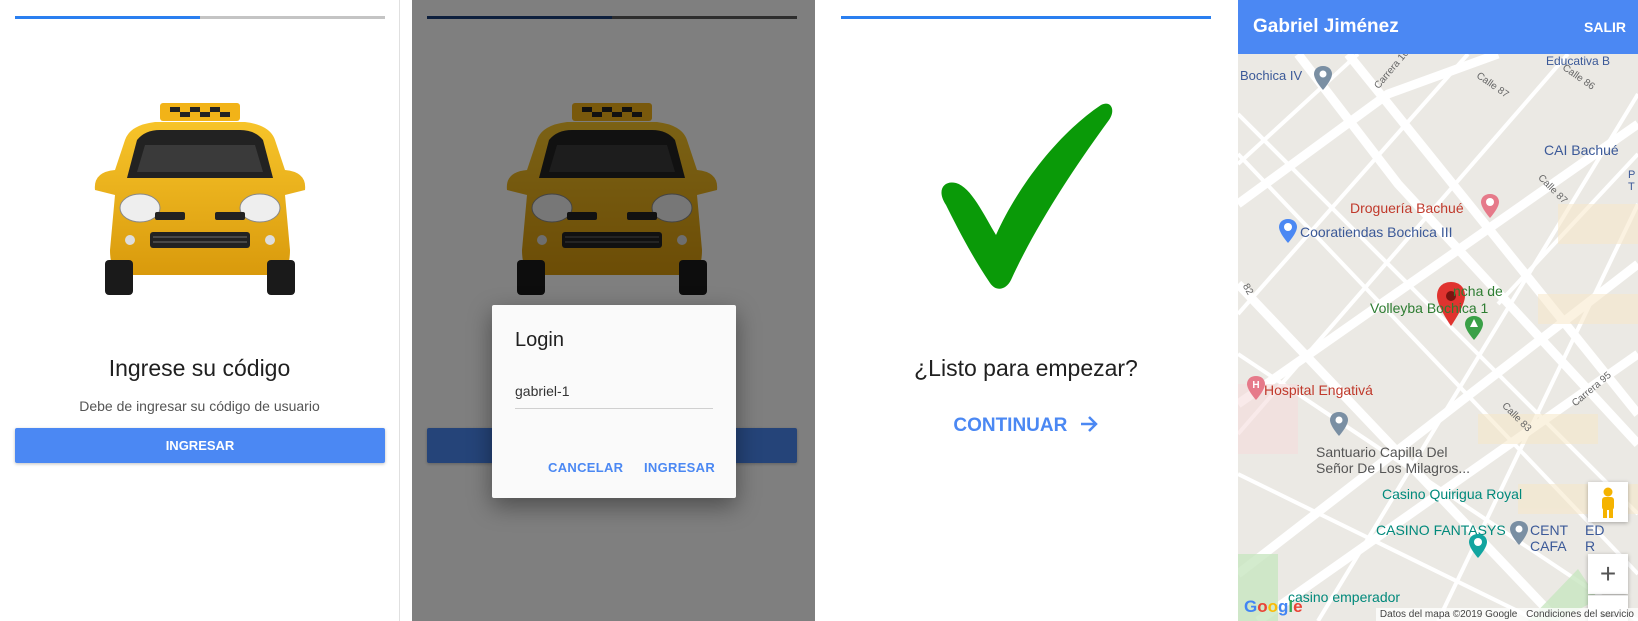 The width and height of the screenshot is (1638, 621). Describe the element at coordinates (1271, 75) in the screenshot. I see `place-label: Bochica IV` at that location.